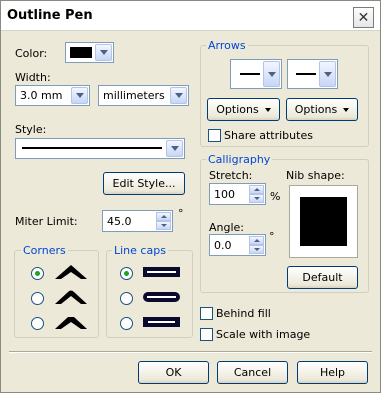 Image resolution: width=381 pixels, height=393 pixels. I want to click on round-corner-icon, so click(71, 297).